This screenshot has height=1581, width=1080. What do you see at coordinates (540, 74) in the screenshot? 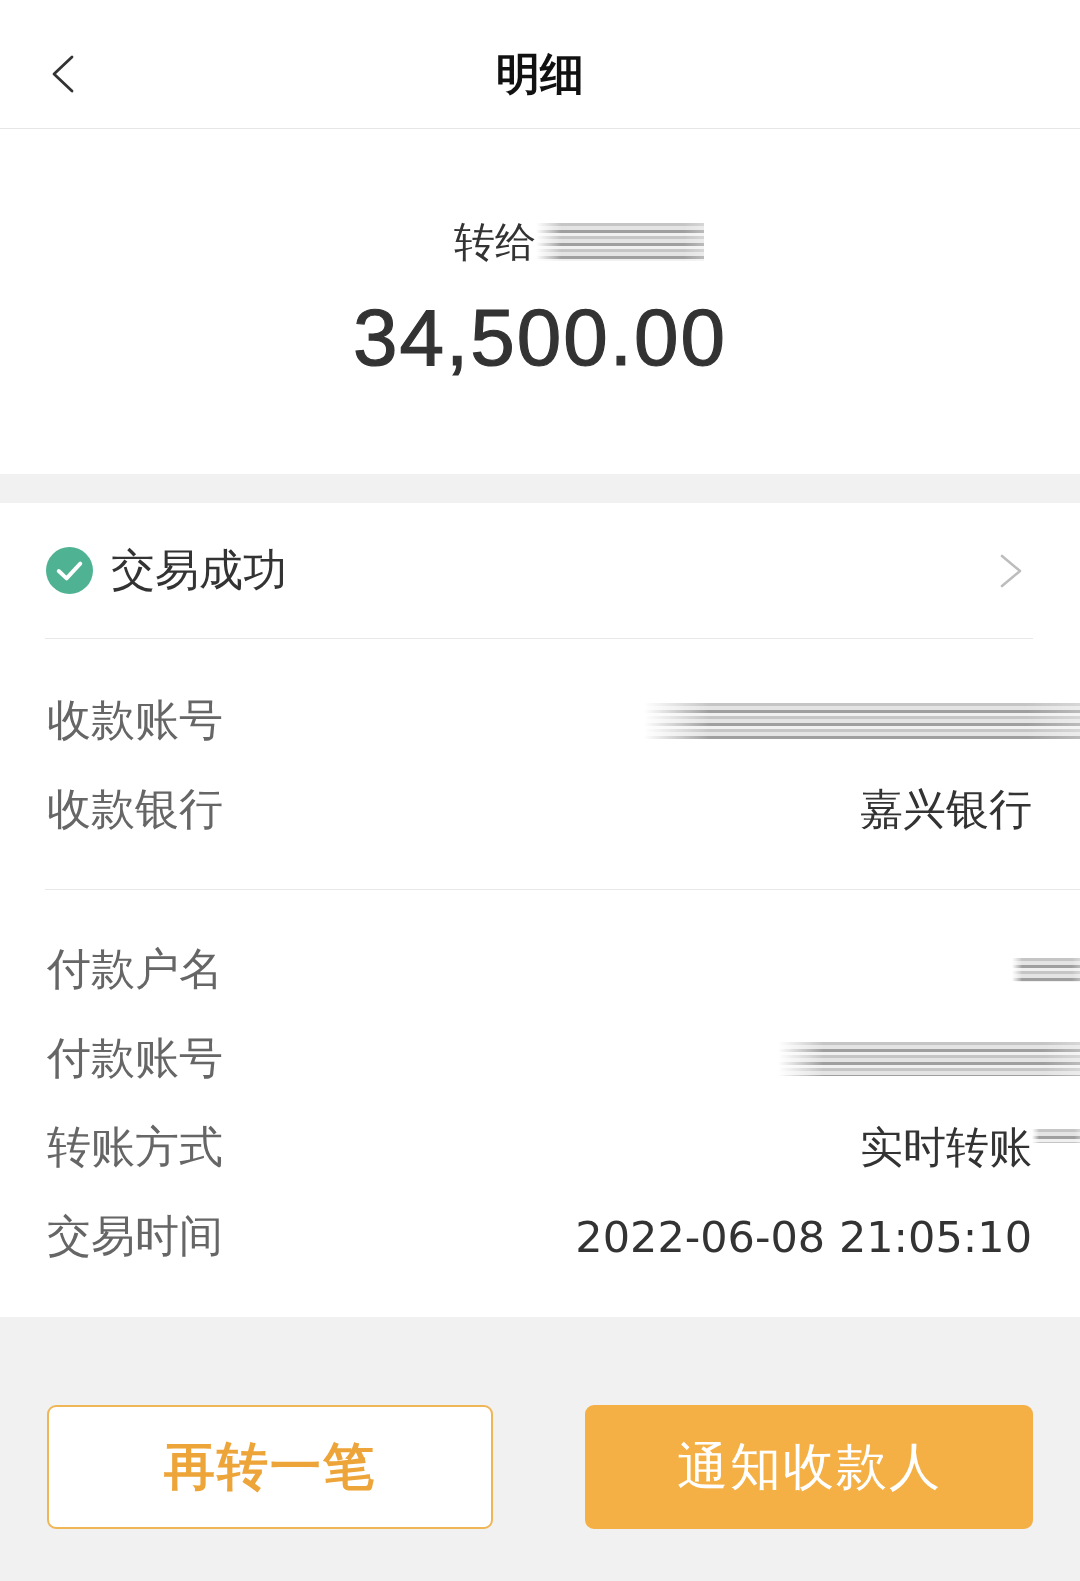
I see `page-title: 明细` at bounding box center [540, 74].